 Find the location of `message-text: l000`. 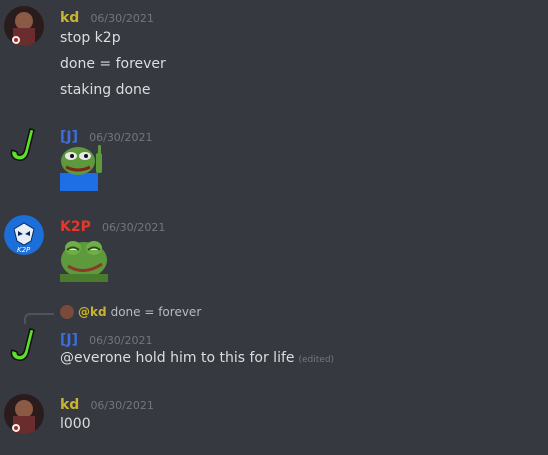

message-text: l000 is located at coordinates (75, 424).